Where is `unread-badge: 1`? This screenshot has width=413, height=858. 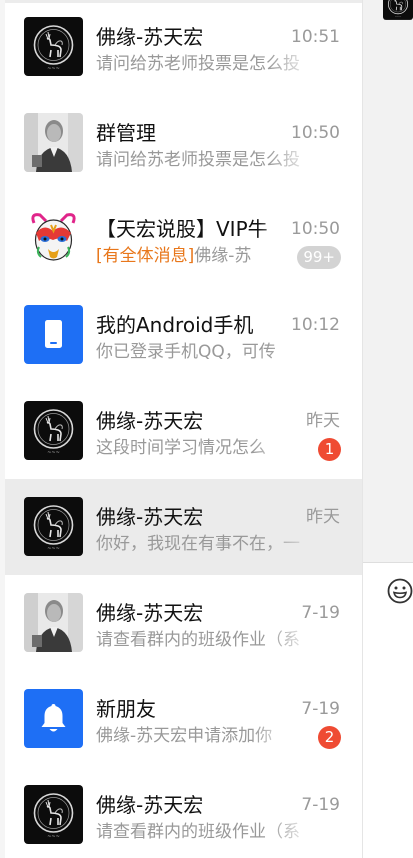
unread-badge: 1 is located at coordinates (329, 449).